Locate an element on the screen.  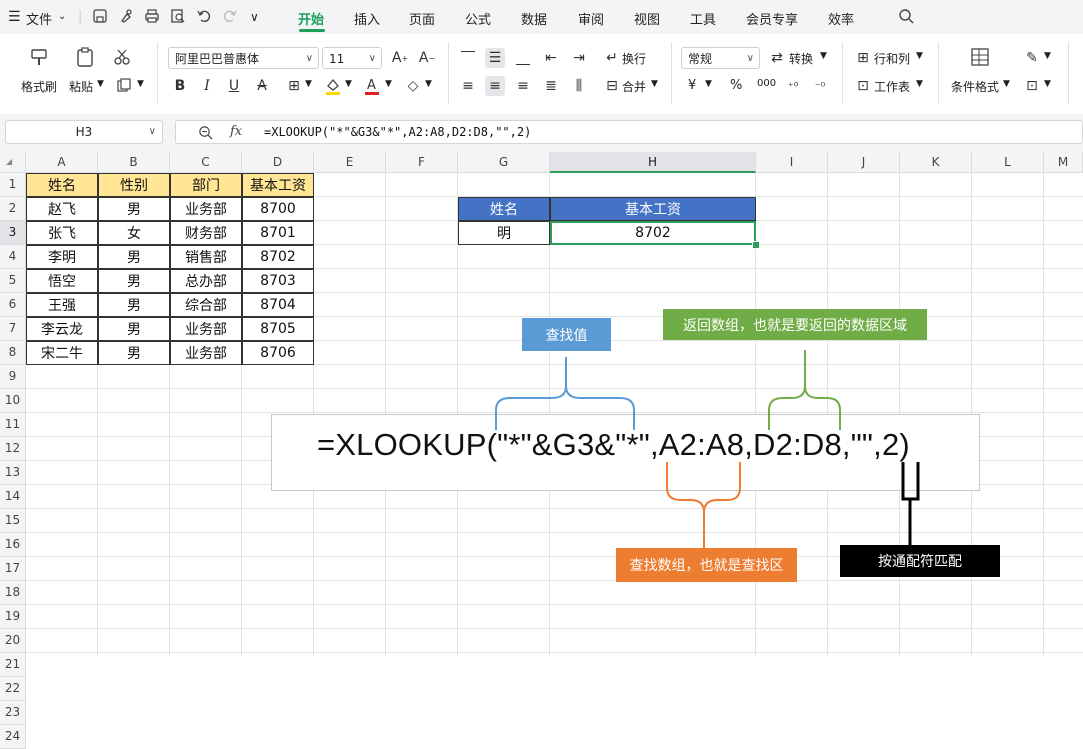
tab-home: 开始 is located at coordinates (311, 18).